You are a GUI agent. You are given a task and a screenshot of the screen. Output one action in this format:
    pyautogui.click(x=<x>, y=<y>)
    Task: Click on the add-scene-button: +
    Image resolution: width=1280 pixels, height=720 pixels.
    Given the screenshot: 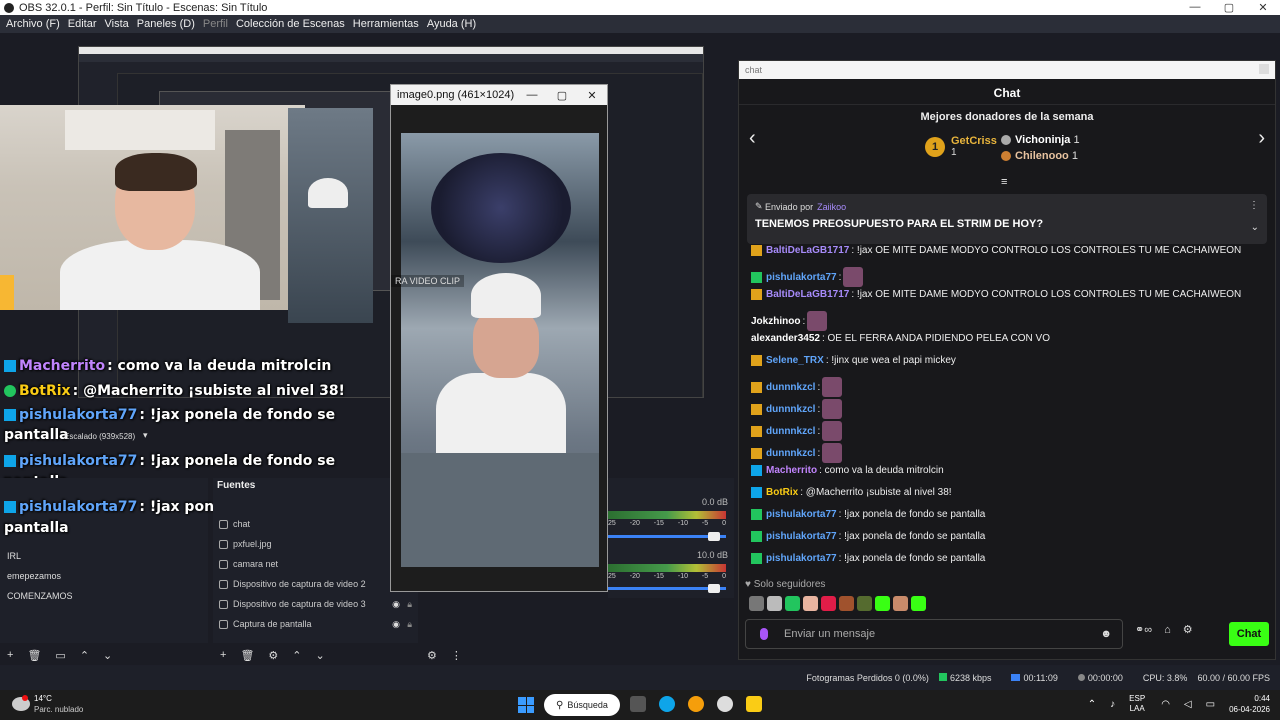 What is the action you would take?
    pyautogui.click(x=10, y=655)
    